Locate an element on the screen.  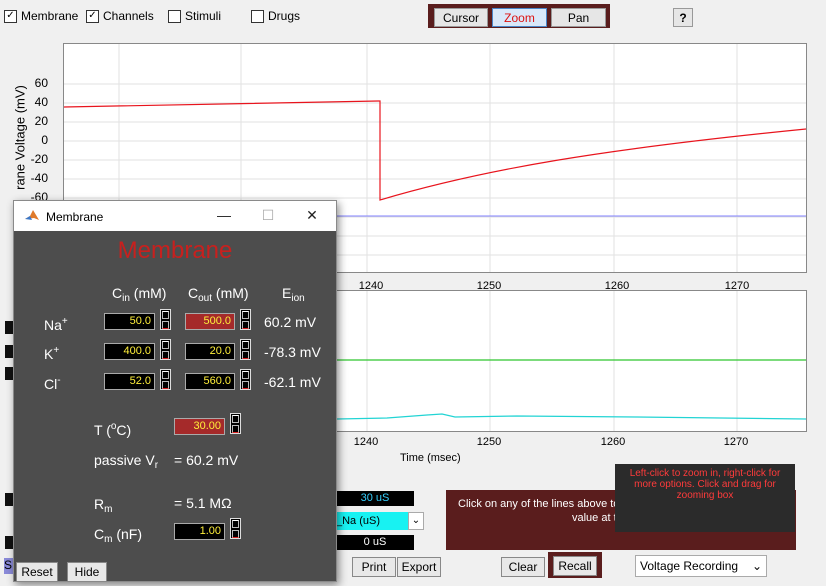
recall-frame: Recall is located at coordinates (575, 565).